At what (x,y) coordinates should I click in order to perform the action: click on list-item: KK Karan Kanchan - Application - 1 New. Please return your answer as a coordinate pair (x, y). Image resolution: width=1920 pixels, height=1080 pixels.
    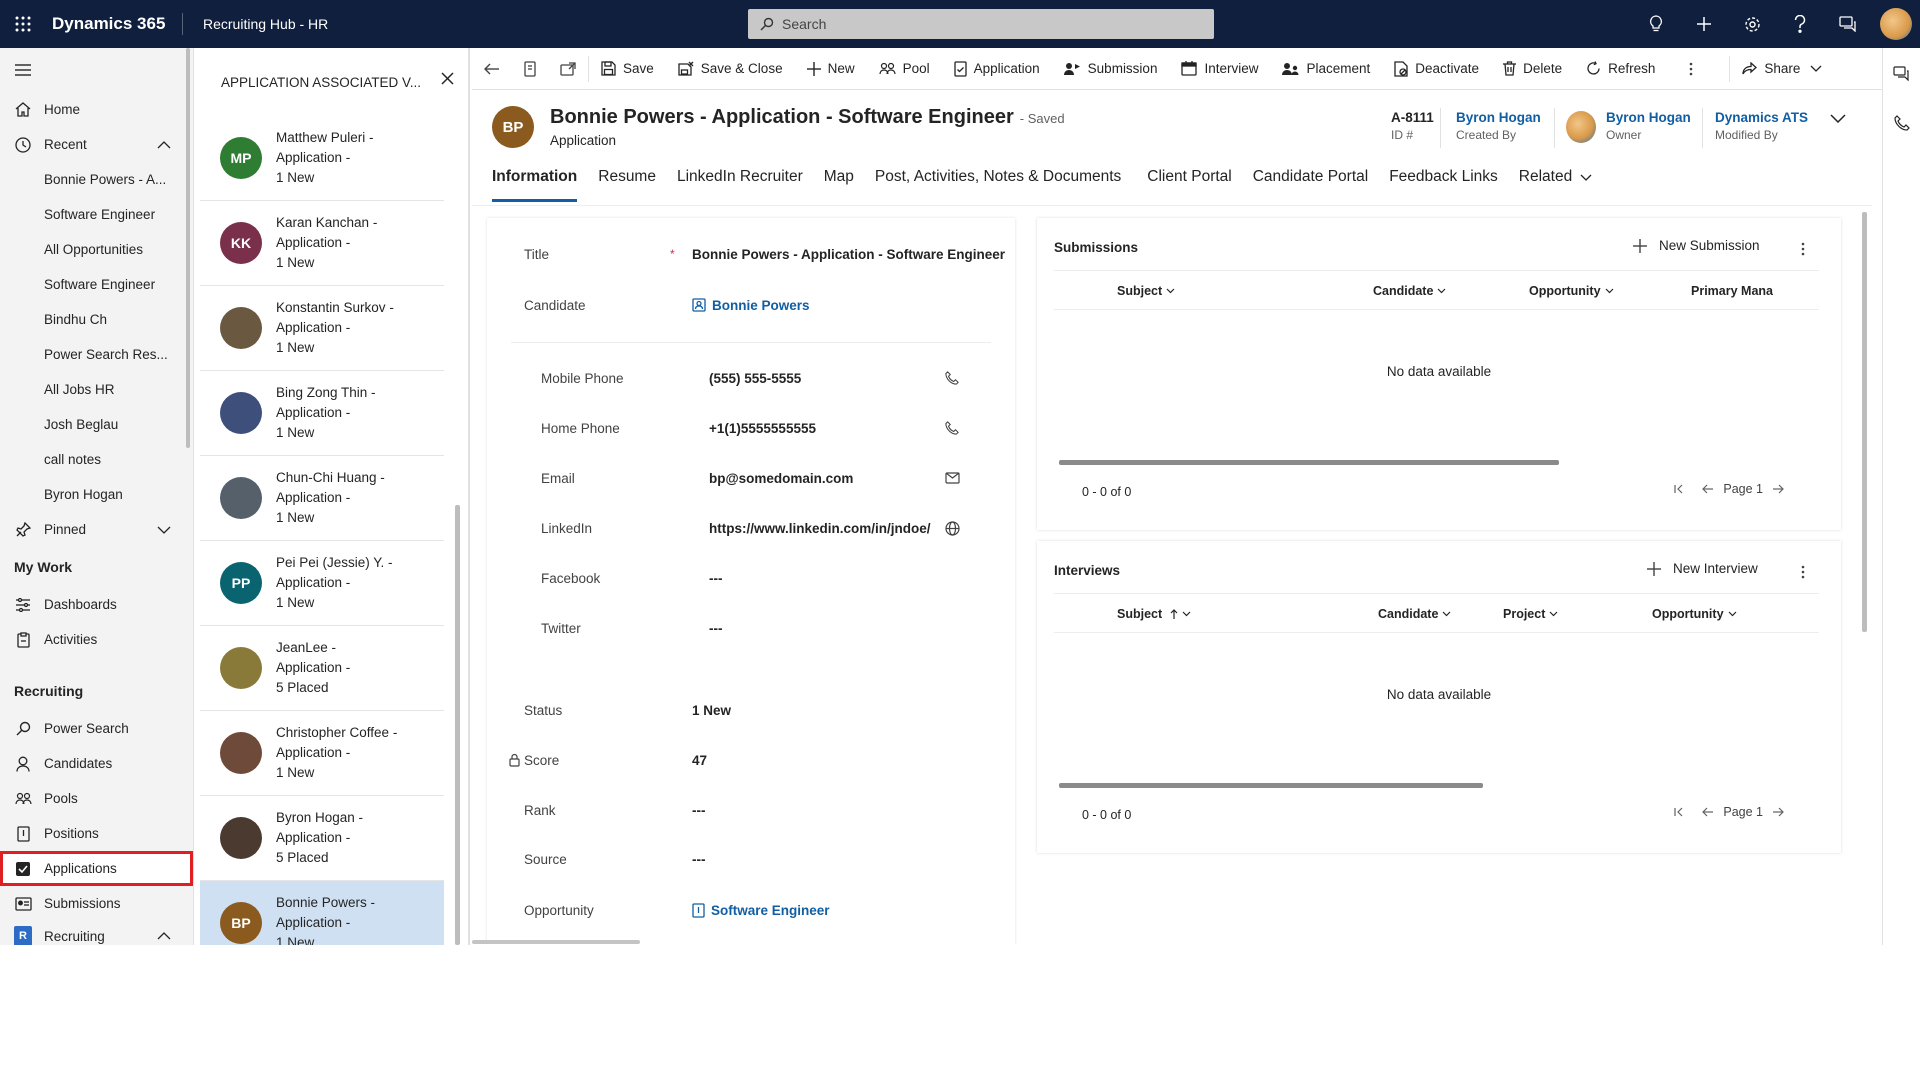
    Looking at the image, I should click on (322, 243).